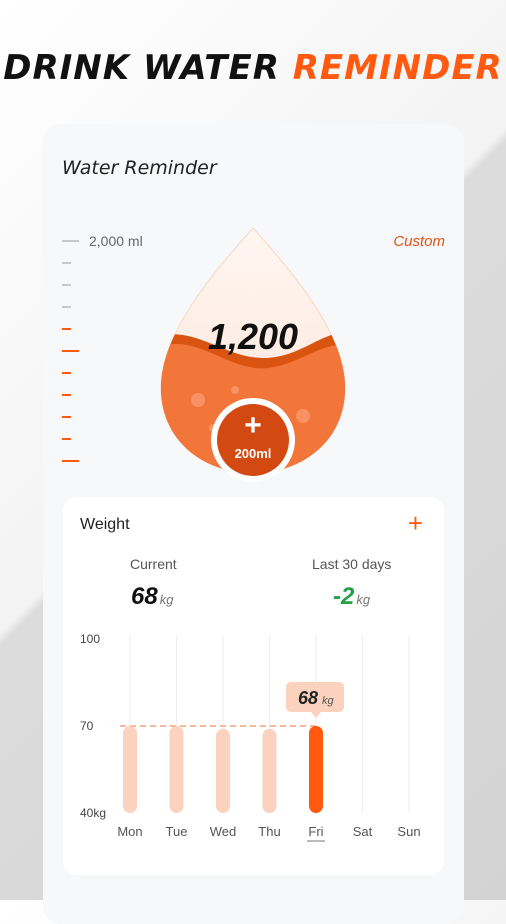 Image resolution: width=506 pixels, height=924 pixels. I want to click on weight-title: Weight, so click(105, 524).